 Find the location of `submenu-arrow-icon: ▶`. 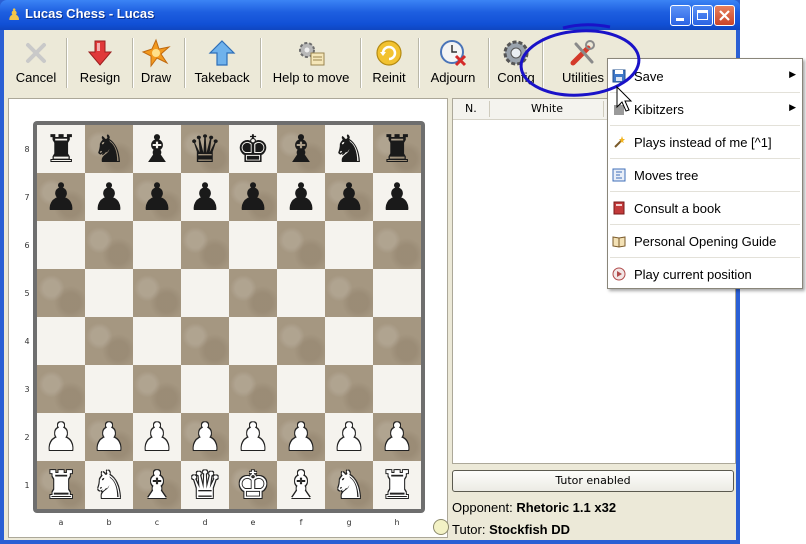

submenu-arrow-icon: ▶ is located at coordinates (792, 107).